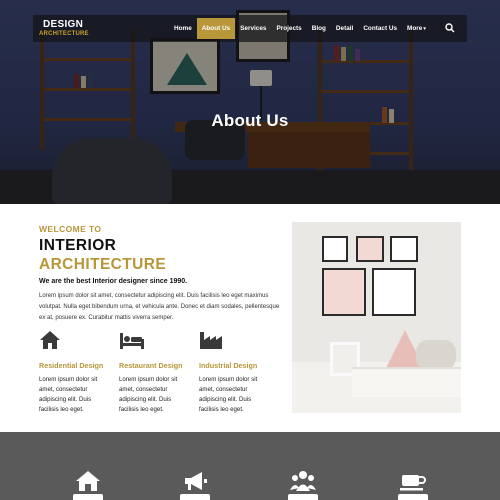  I want to click on photo-mattress, so click(406, 382).